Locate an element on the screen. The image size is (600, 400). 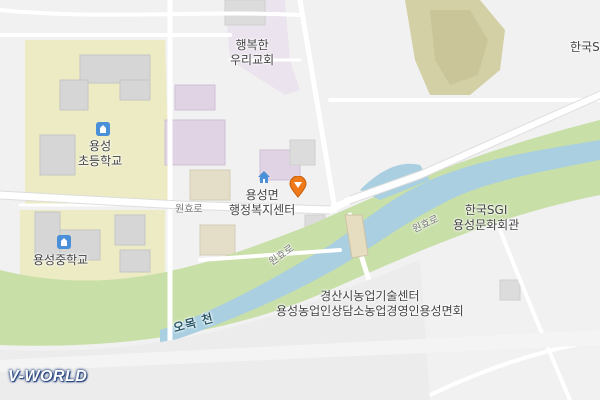
sgi-hall-line1: 한국SGI is located at coordinates (486, 210).